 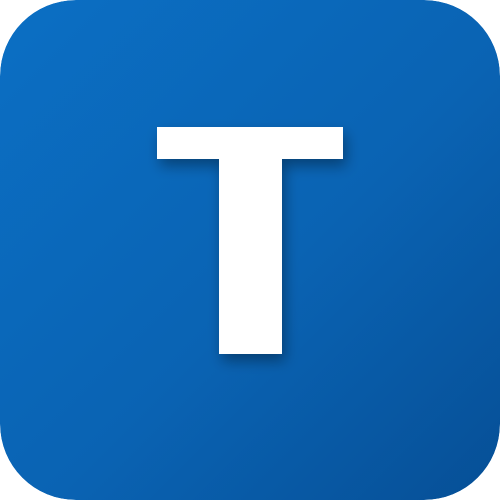 I want to click on letter-t-stem, so click(x=250, y=240).